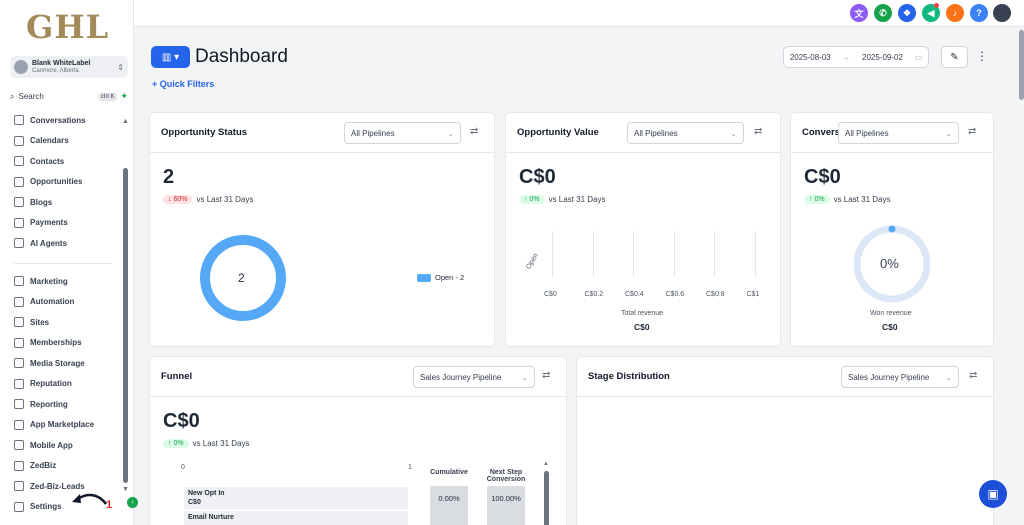  What do you see at coordinates (51, 384) in the screenshot?
I see `sidebar-item-label: Reputation` at bounding box center [51, 384].